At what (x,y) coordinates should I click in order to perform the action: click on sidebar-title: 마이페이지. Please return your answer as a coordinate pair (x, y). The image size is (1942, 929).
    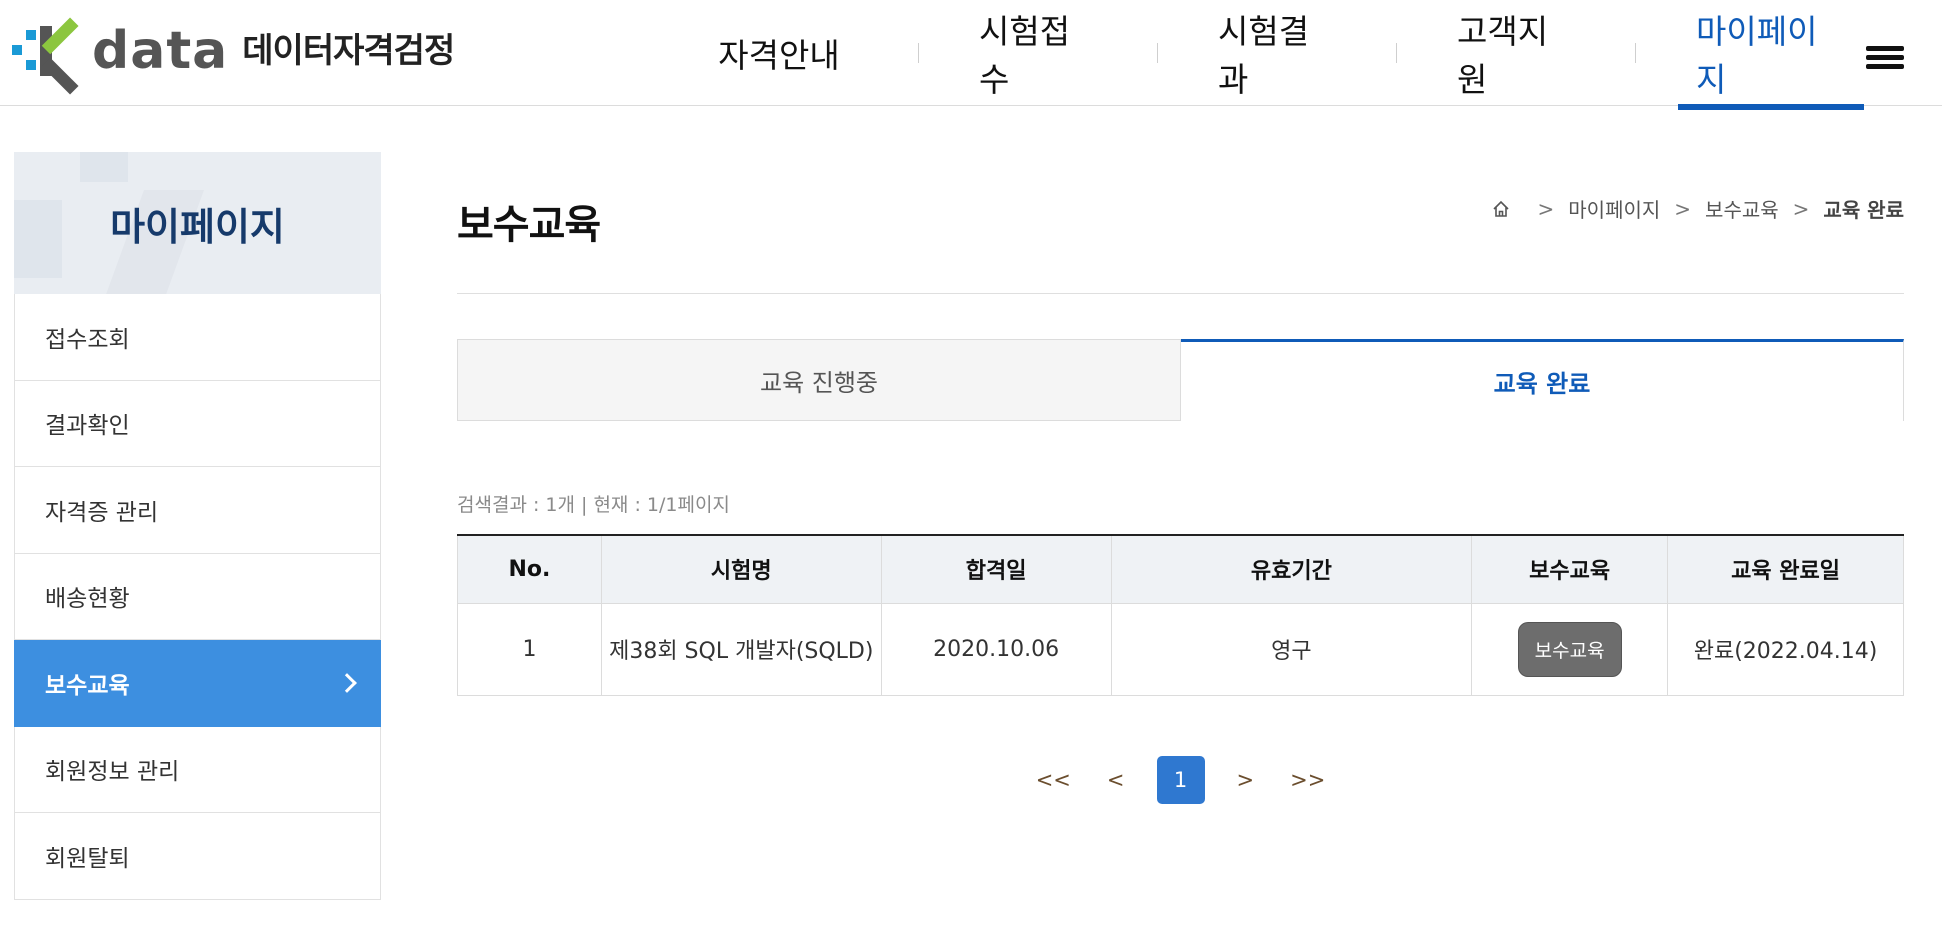
    Looking at the image, I should click on (197, 226).